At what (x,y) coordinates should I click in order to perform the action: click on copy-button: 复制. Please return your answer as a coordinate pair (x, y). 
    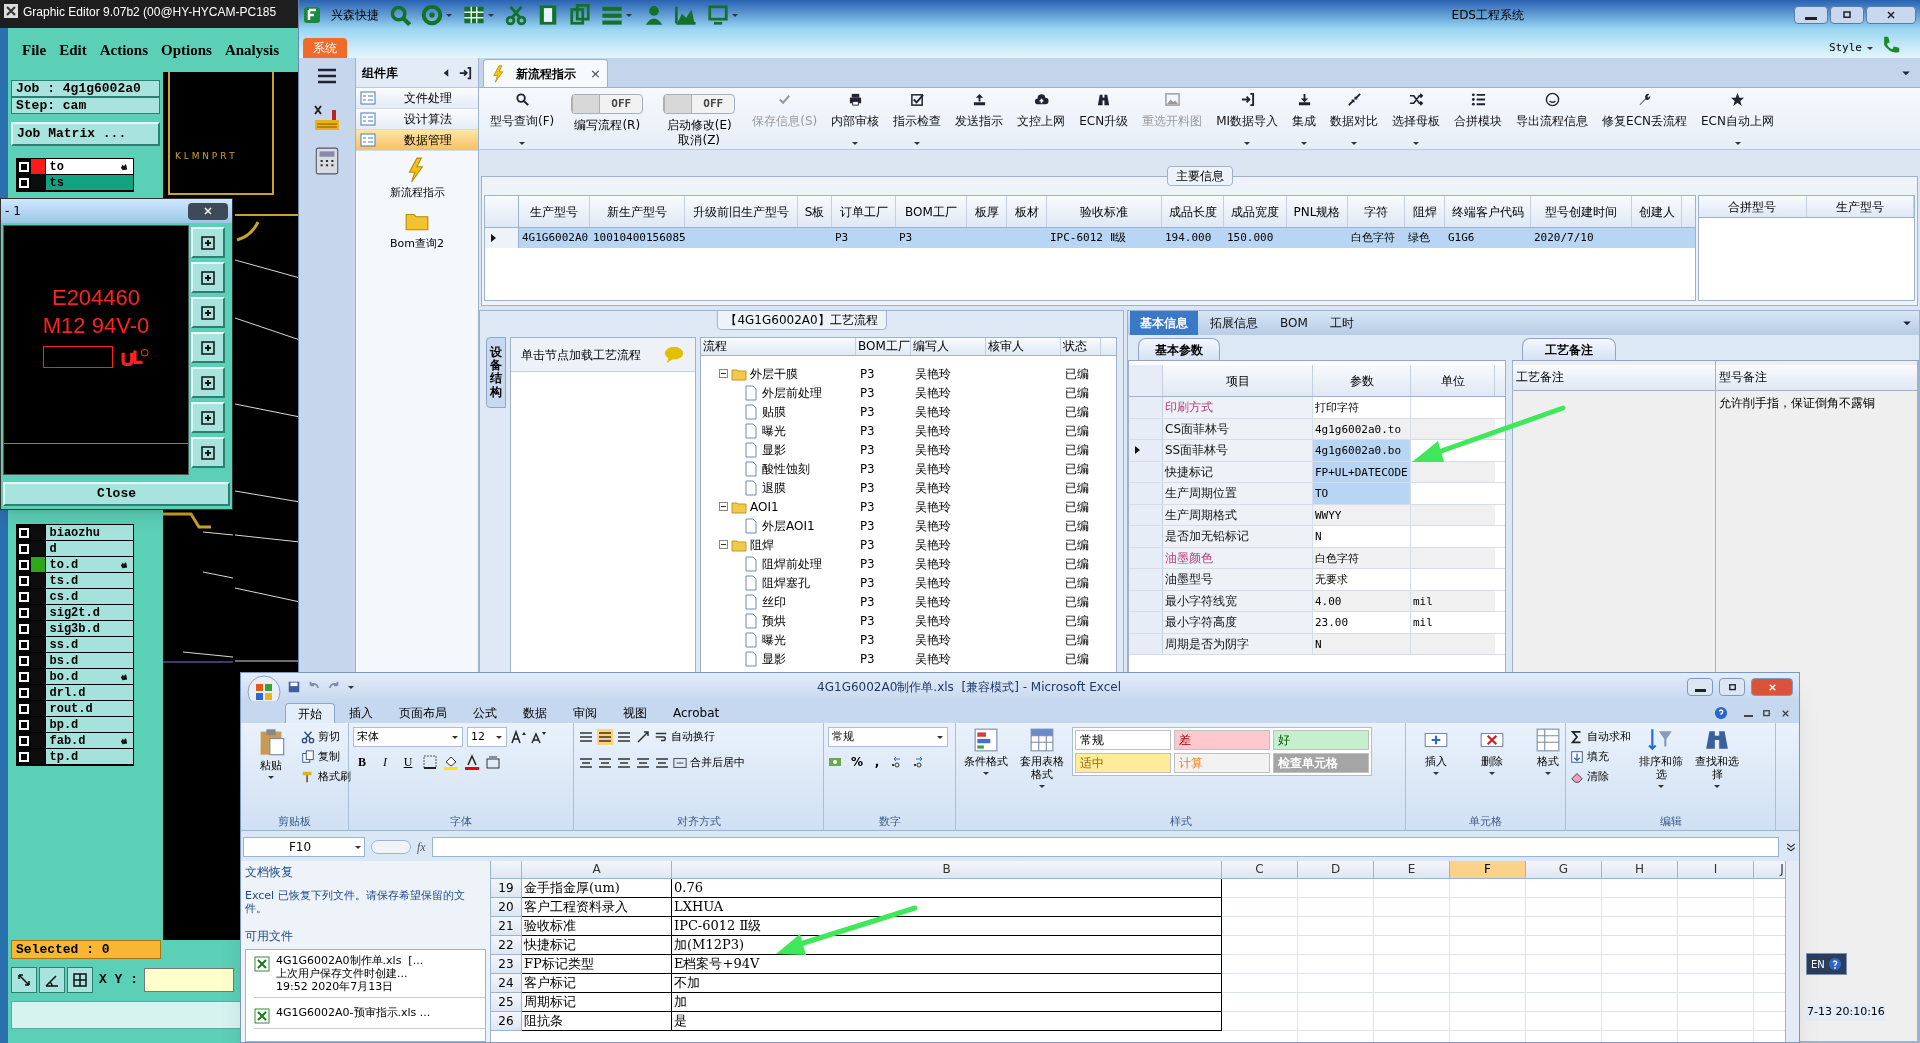
    Looking at the image, I should click on (326, 757).